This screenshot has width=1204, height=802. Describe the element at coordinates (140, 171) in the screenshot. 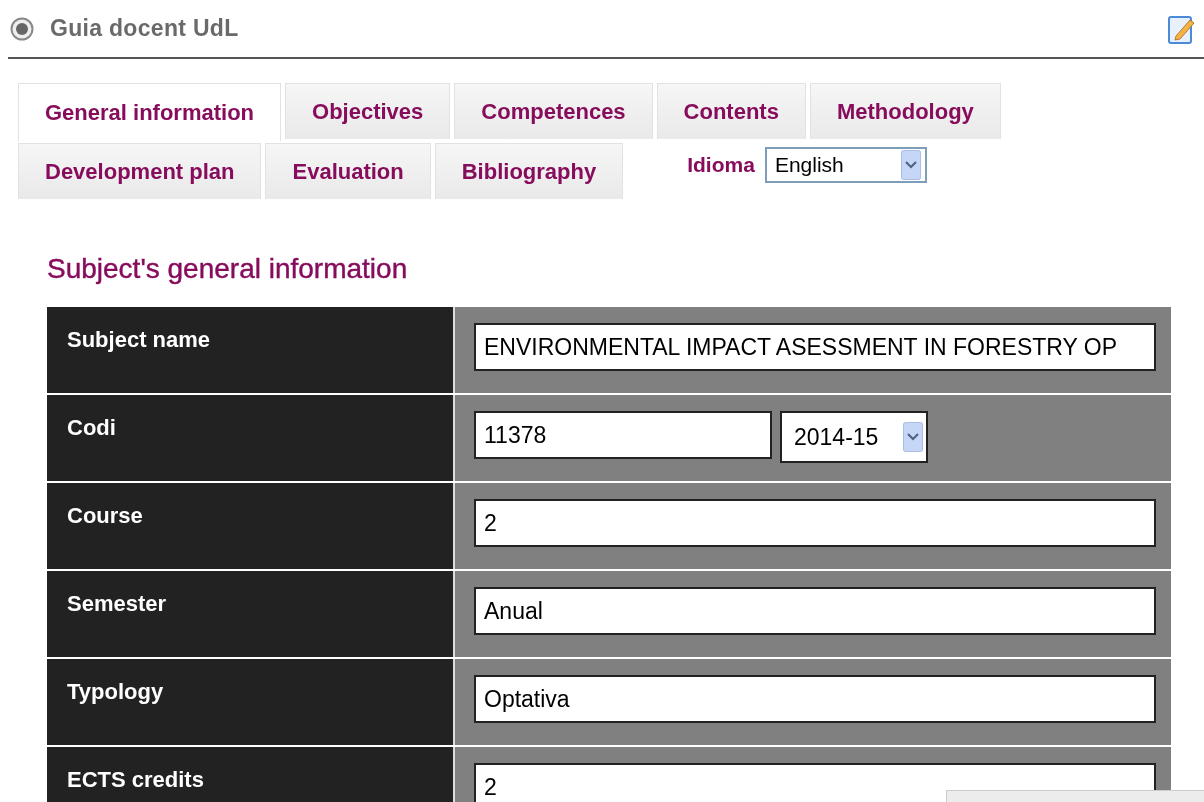

I see `tab: Development plan` at that location.